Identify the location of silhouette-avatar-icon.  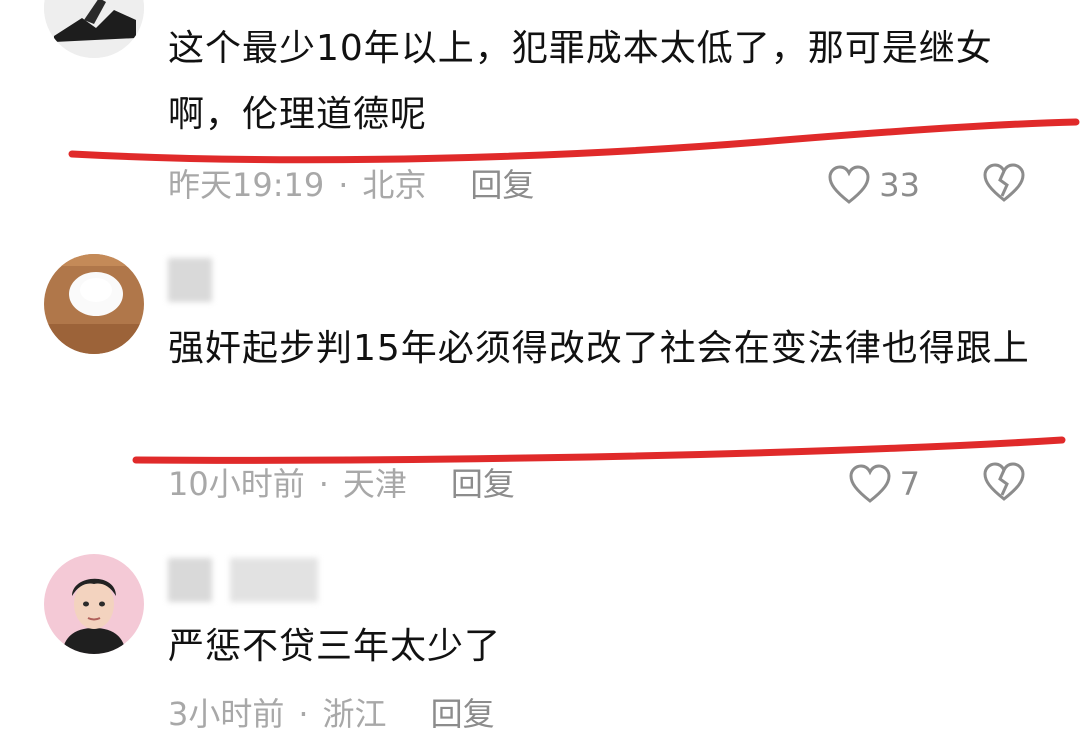
(94, 29).